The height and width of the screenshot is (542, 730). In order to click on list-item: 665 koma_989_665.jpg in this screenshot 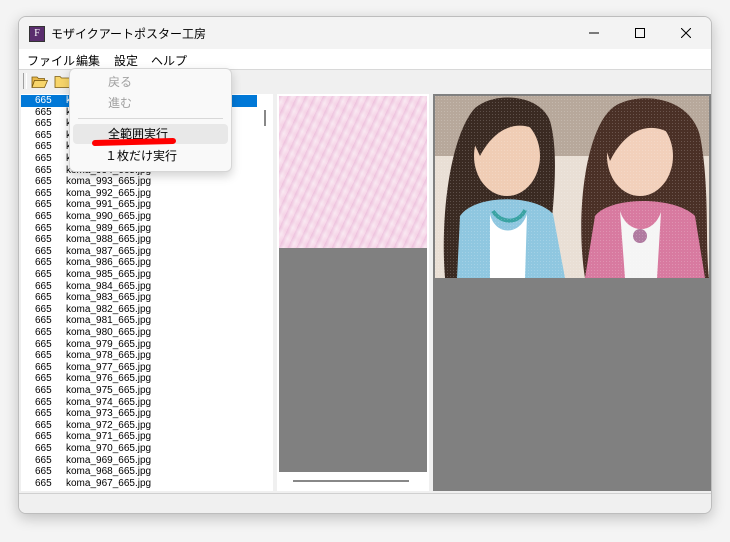, I will do `click(139, 229)`.